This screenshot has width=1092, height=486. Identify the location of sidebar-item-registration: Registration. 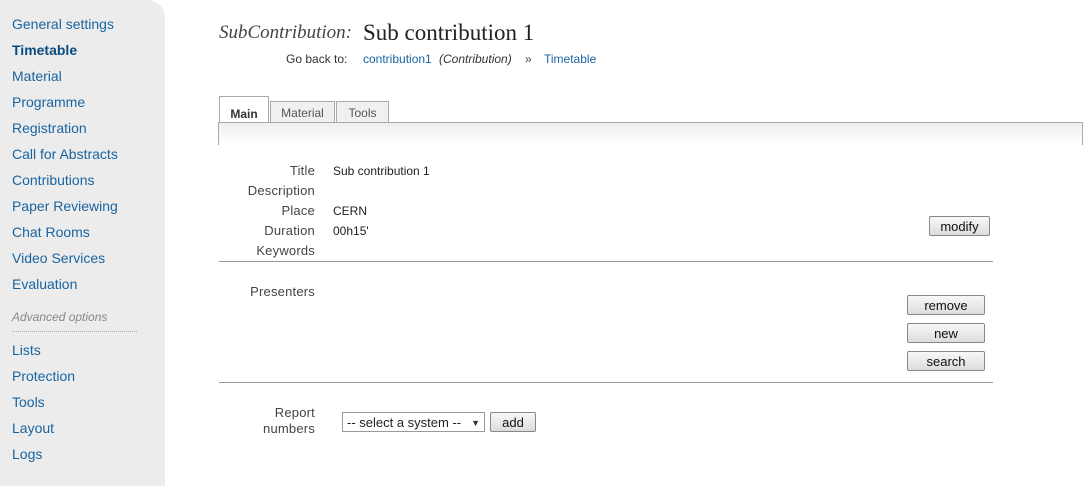
(49, 128).